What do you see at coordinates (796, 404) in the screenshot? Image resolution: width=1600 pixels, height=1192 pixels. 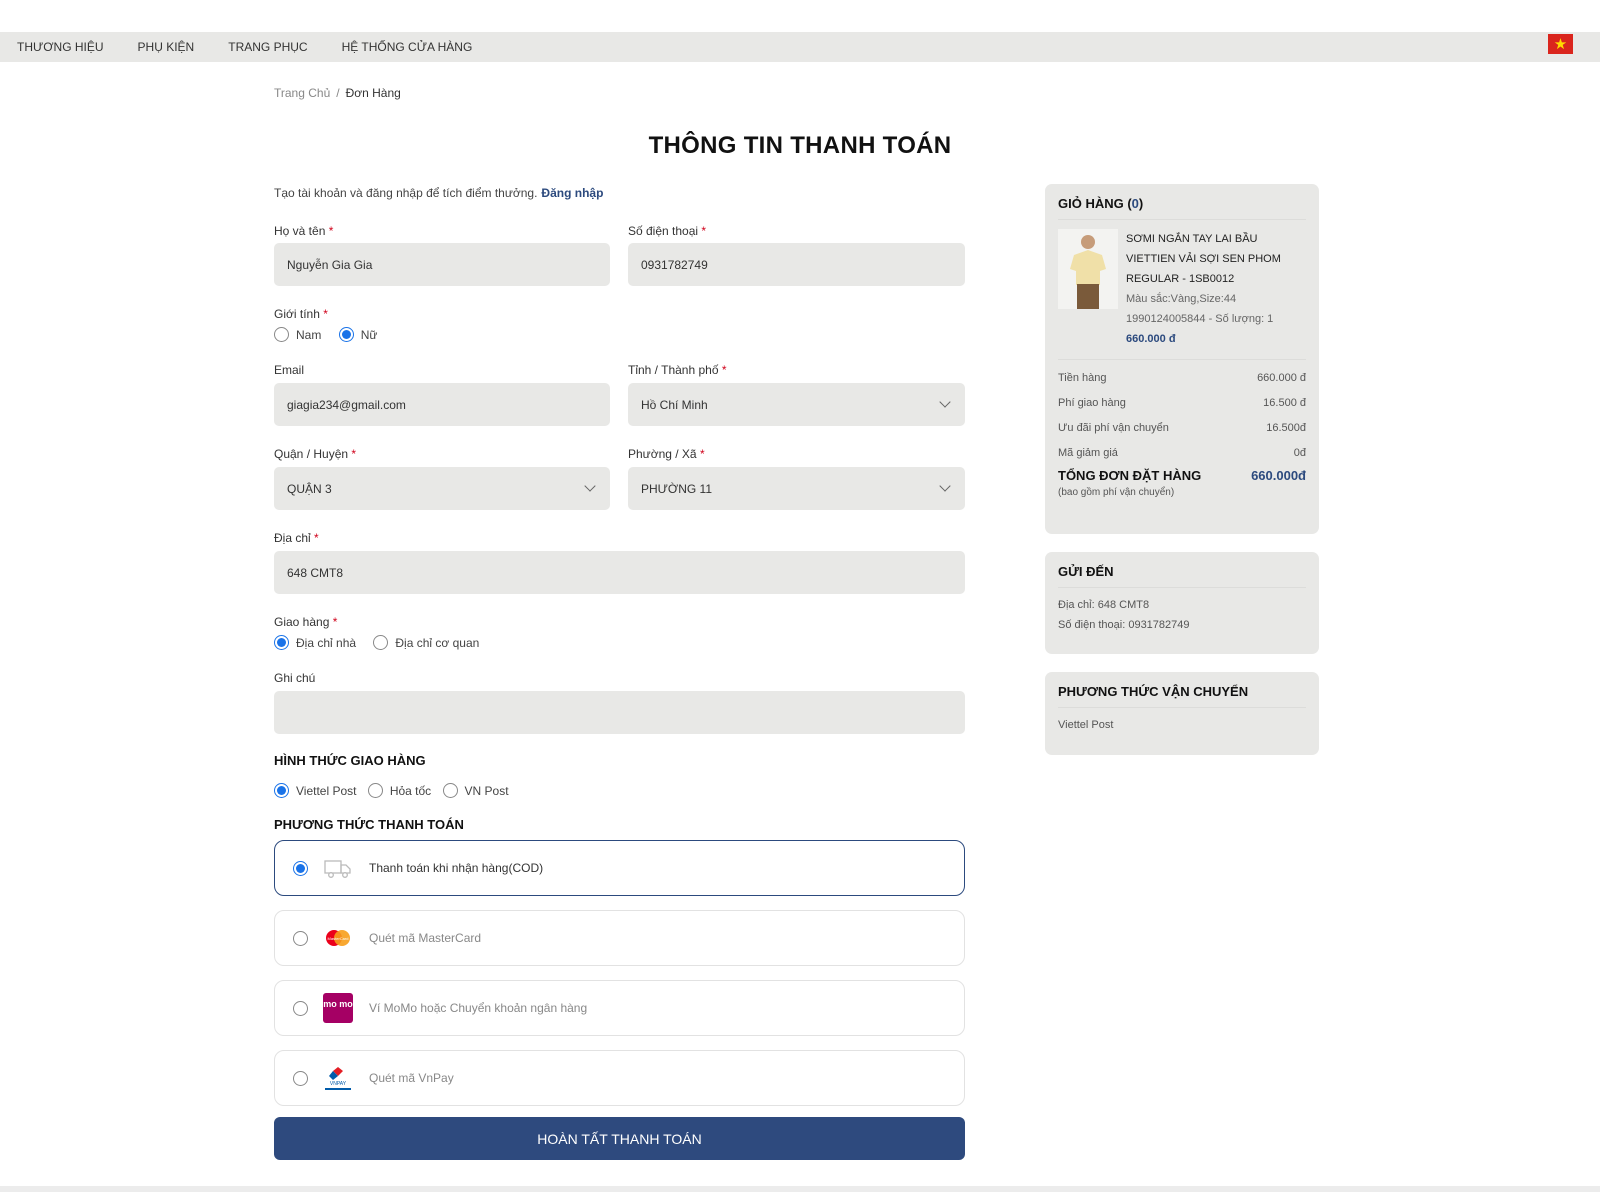 I see `city-select: Hồ Chí Minh` at bounding box center [796, 404].